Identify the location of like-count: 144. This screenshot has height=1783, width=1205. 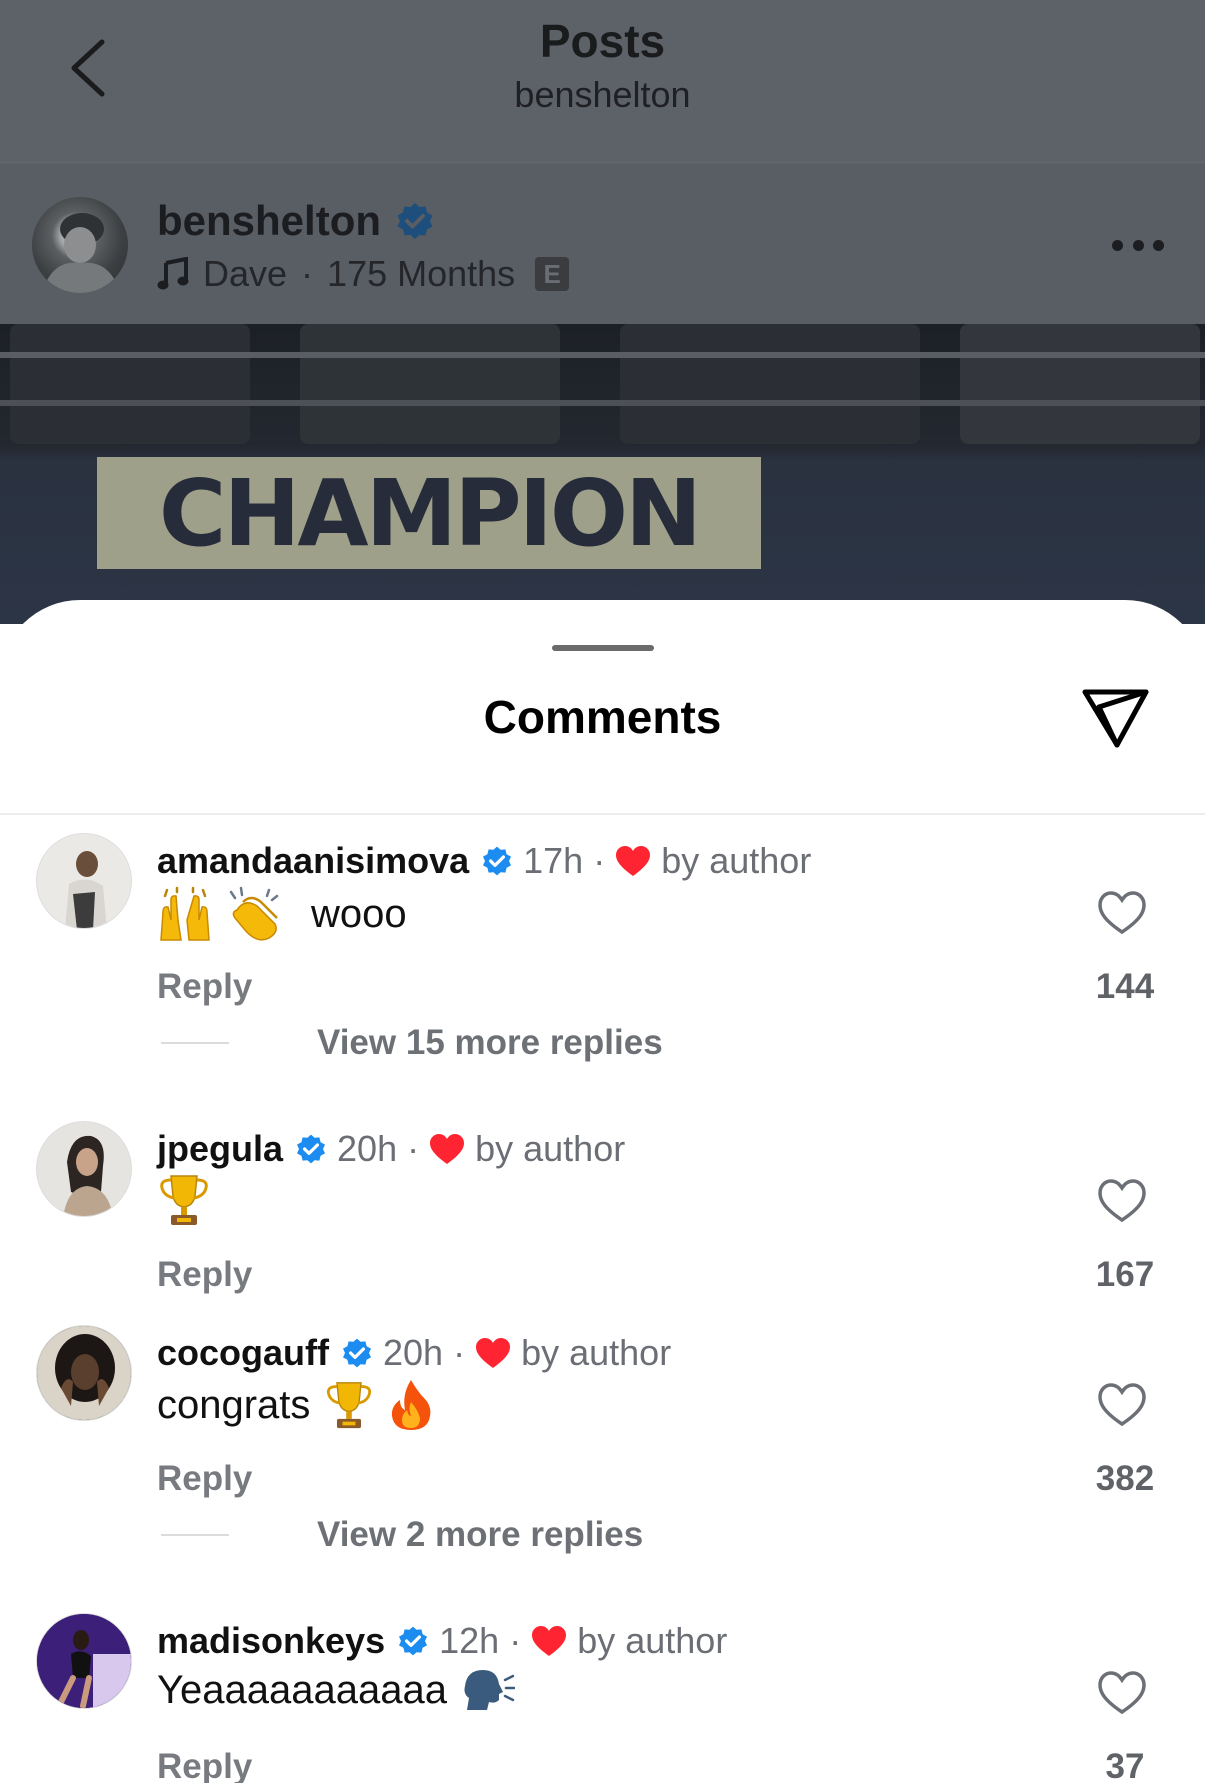
(1125, 986).